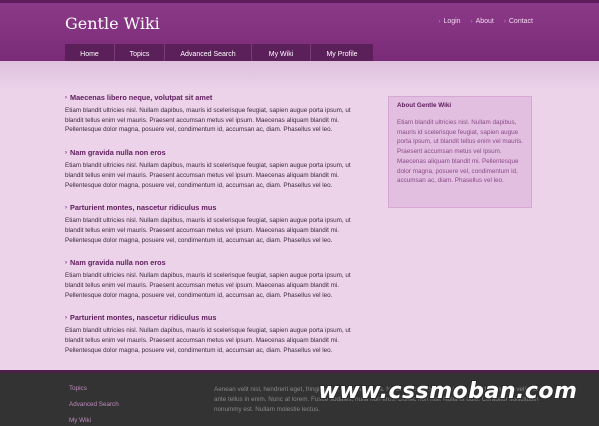  What do you see at coordinates (452, 21) in the screenshot?
I see `login-link-label: Login` at bounding box center [452, 21].